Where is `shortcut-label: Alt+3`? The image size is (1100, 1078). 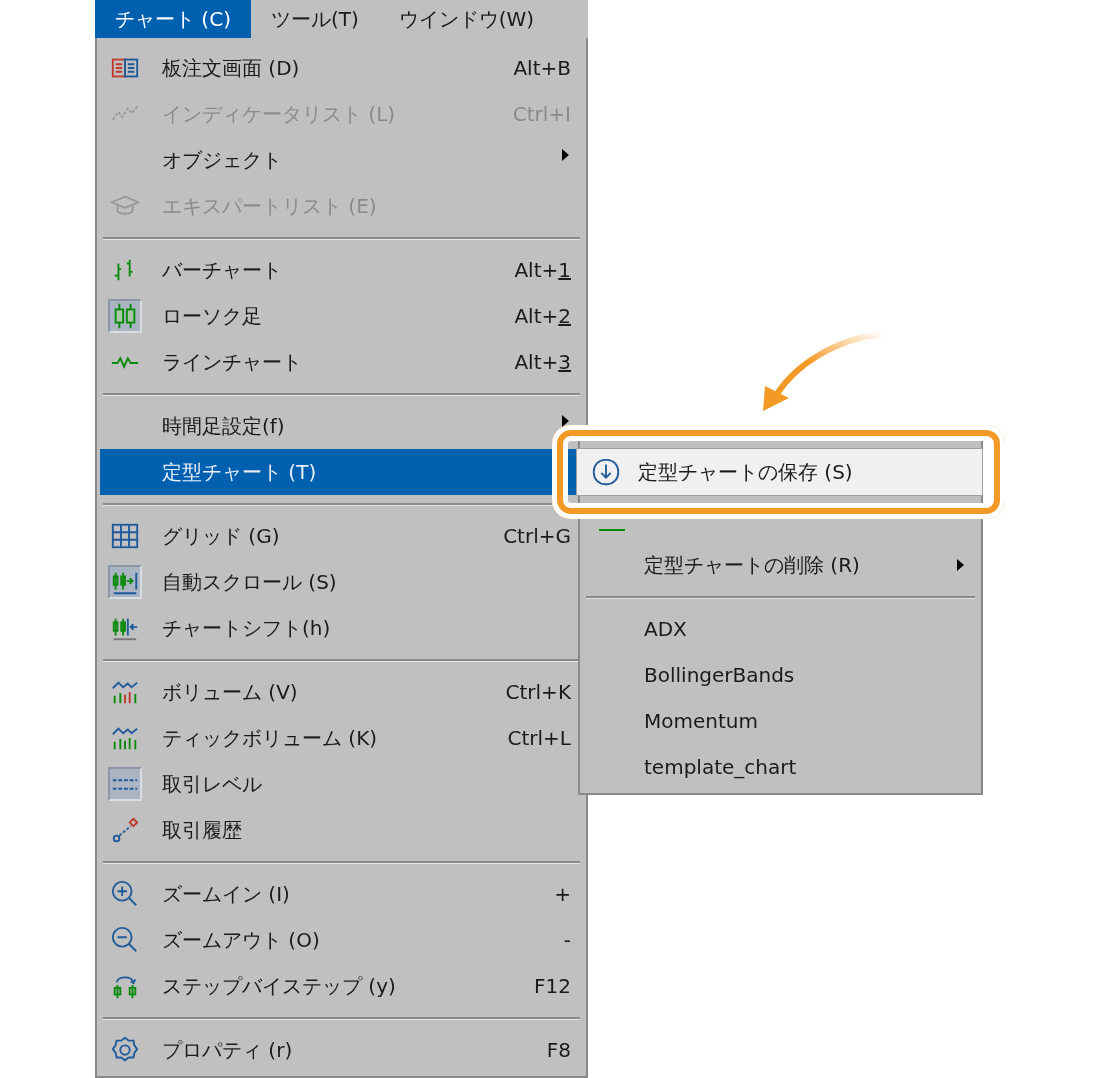 shortcut-label: Alt+3 is located at coordinates (542, 362).